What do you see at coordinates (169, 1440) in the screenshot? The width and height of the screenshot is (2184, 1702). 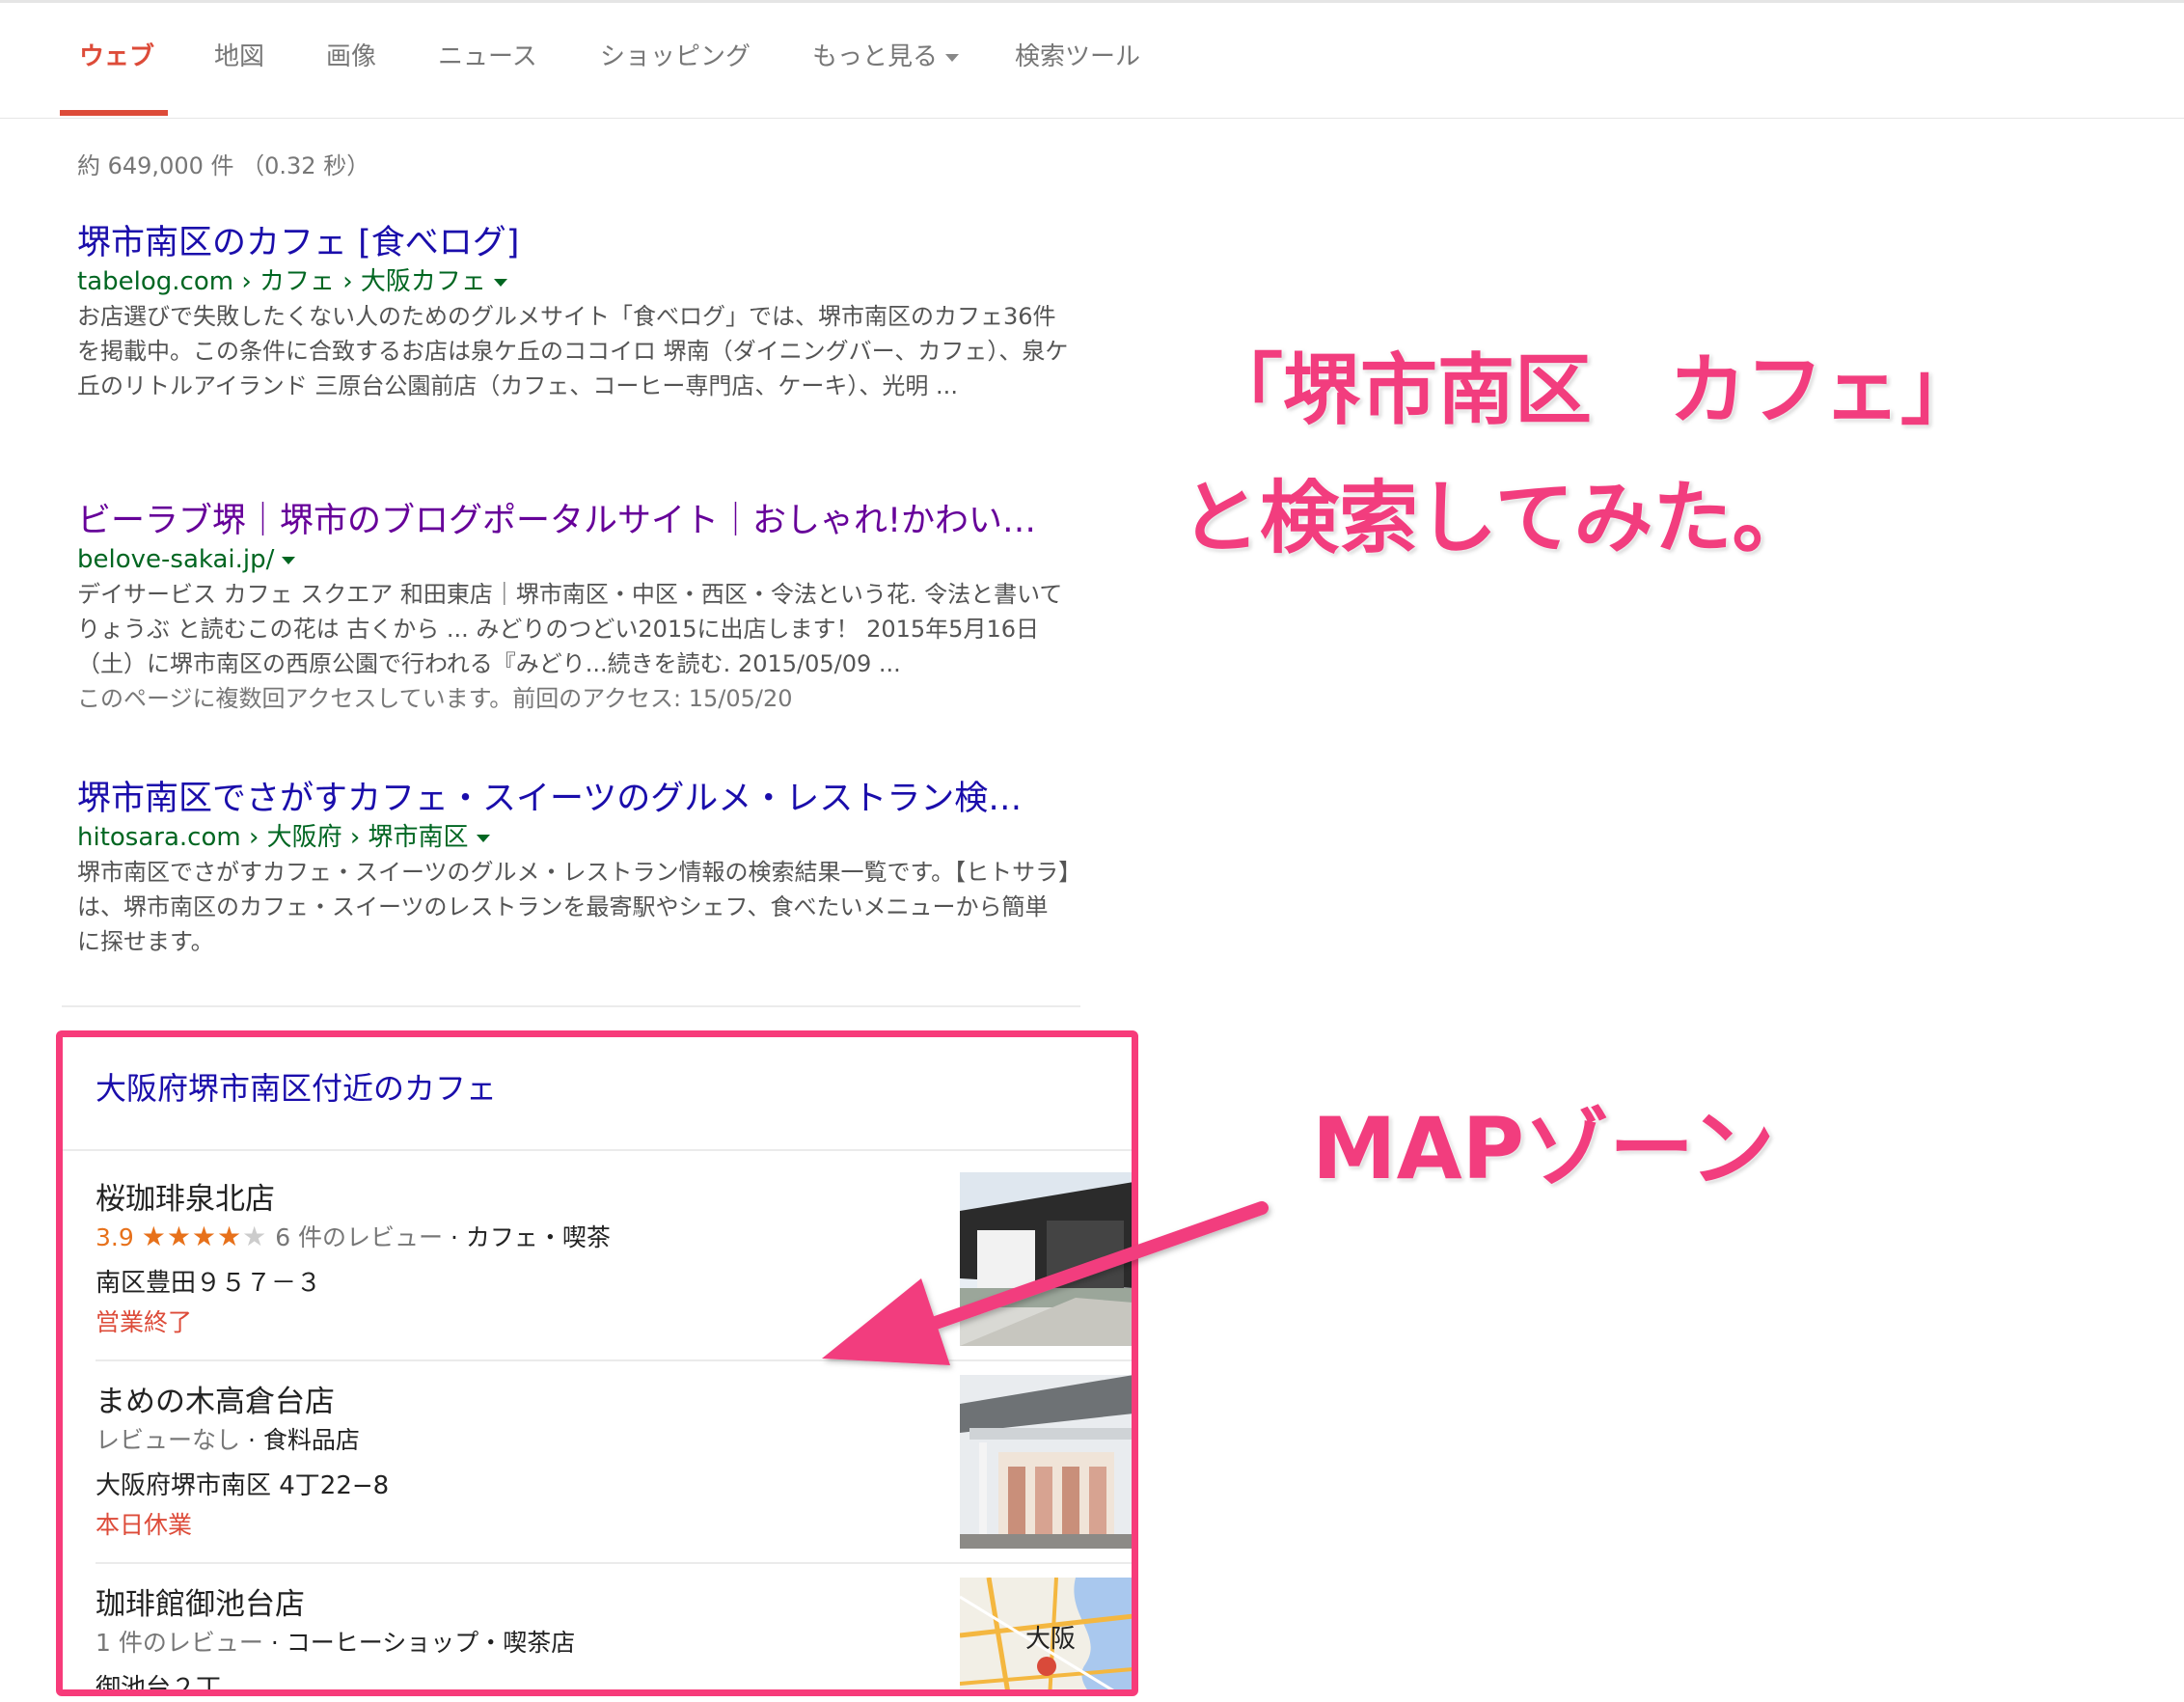 I see `place-reviews: レビューなし` at bounding box center [169, 1440].